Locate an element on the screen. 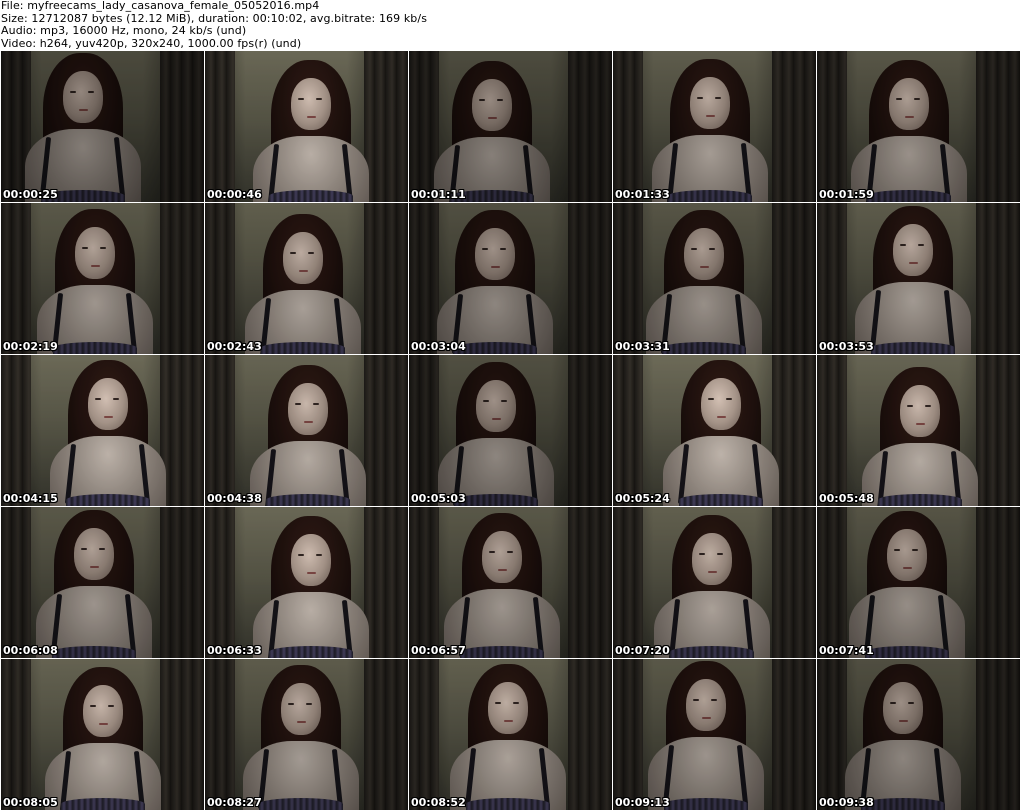  frame-timestamp: 00:02:43 is located at coordinates (234, 346).